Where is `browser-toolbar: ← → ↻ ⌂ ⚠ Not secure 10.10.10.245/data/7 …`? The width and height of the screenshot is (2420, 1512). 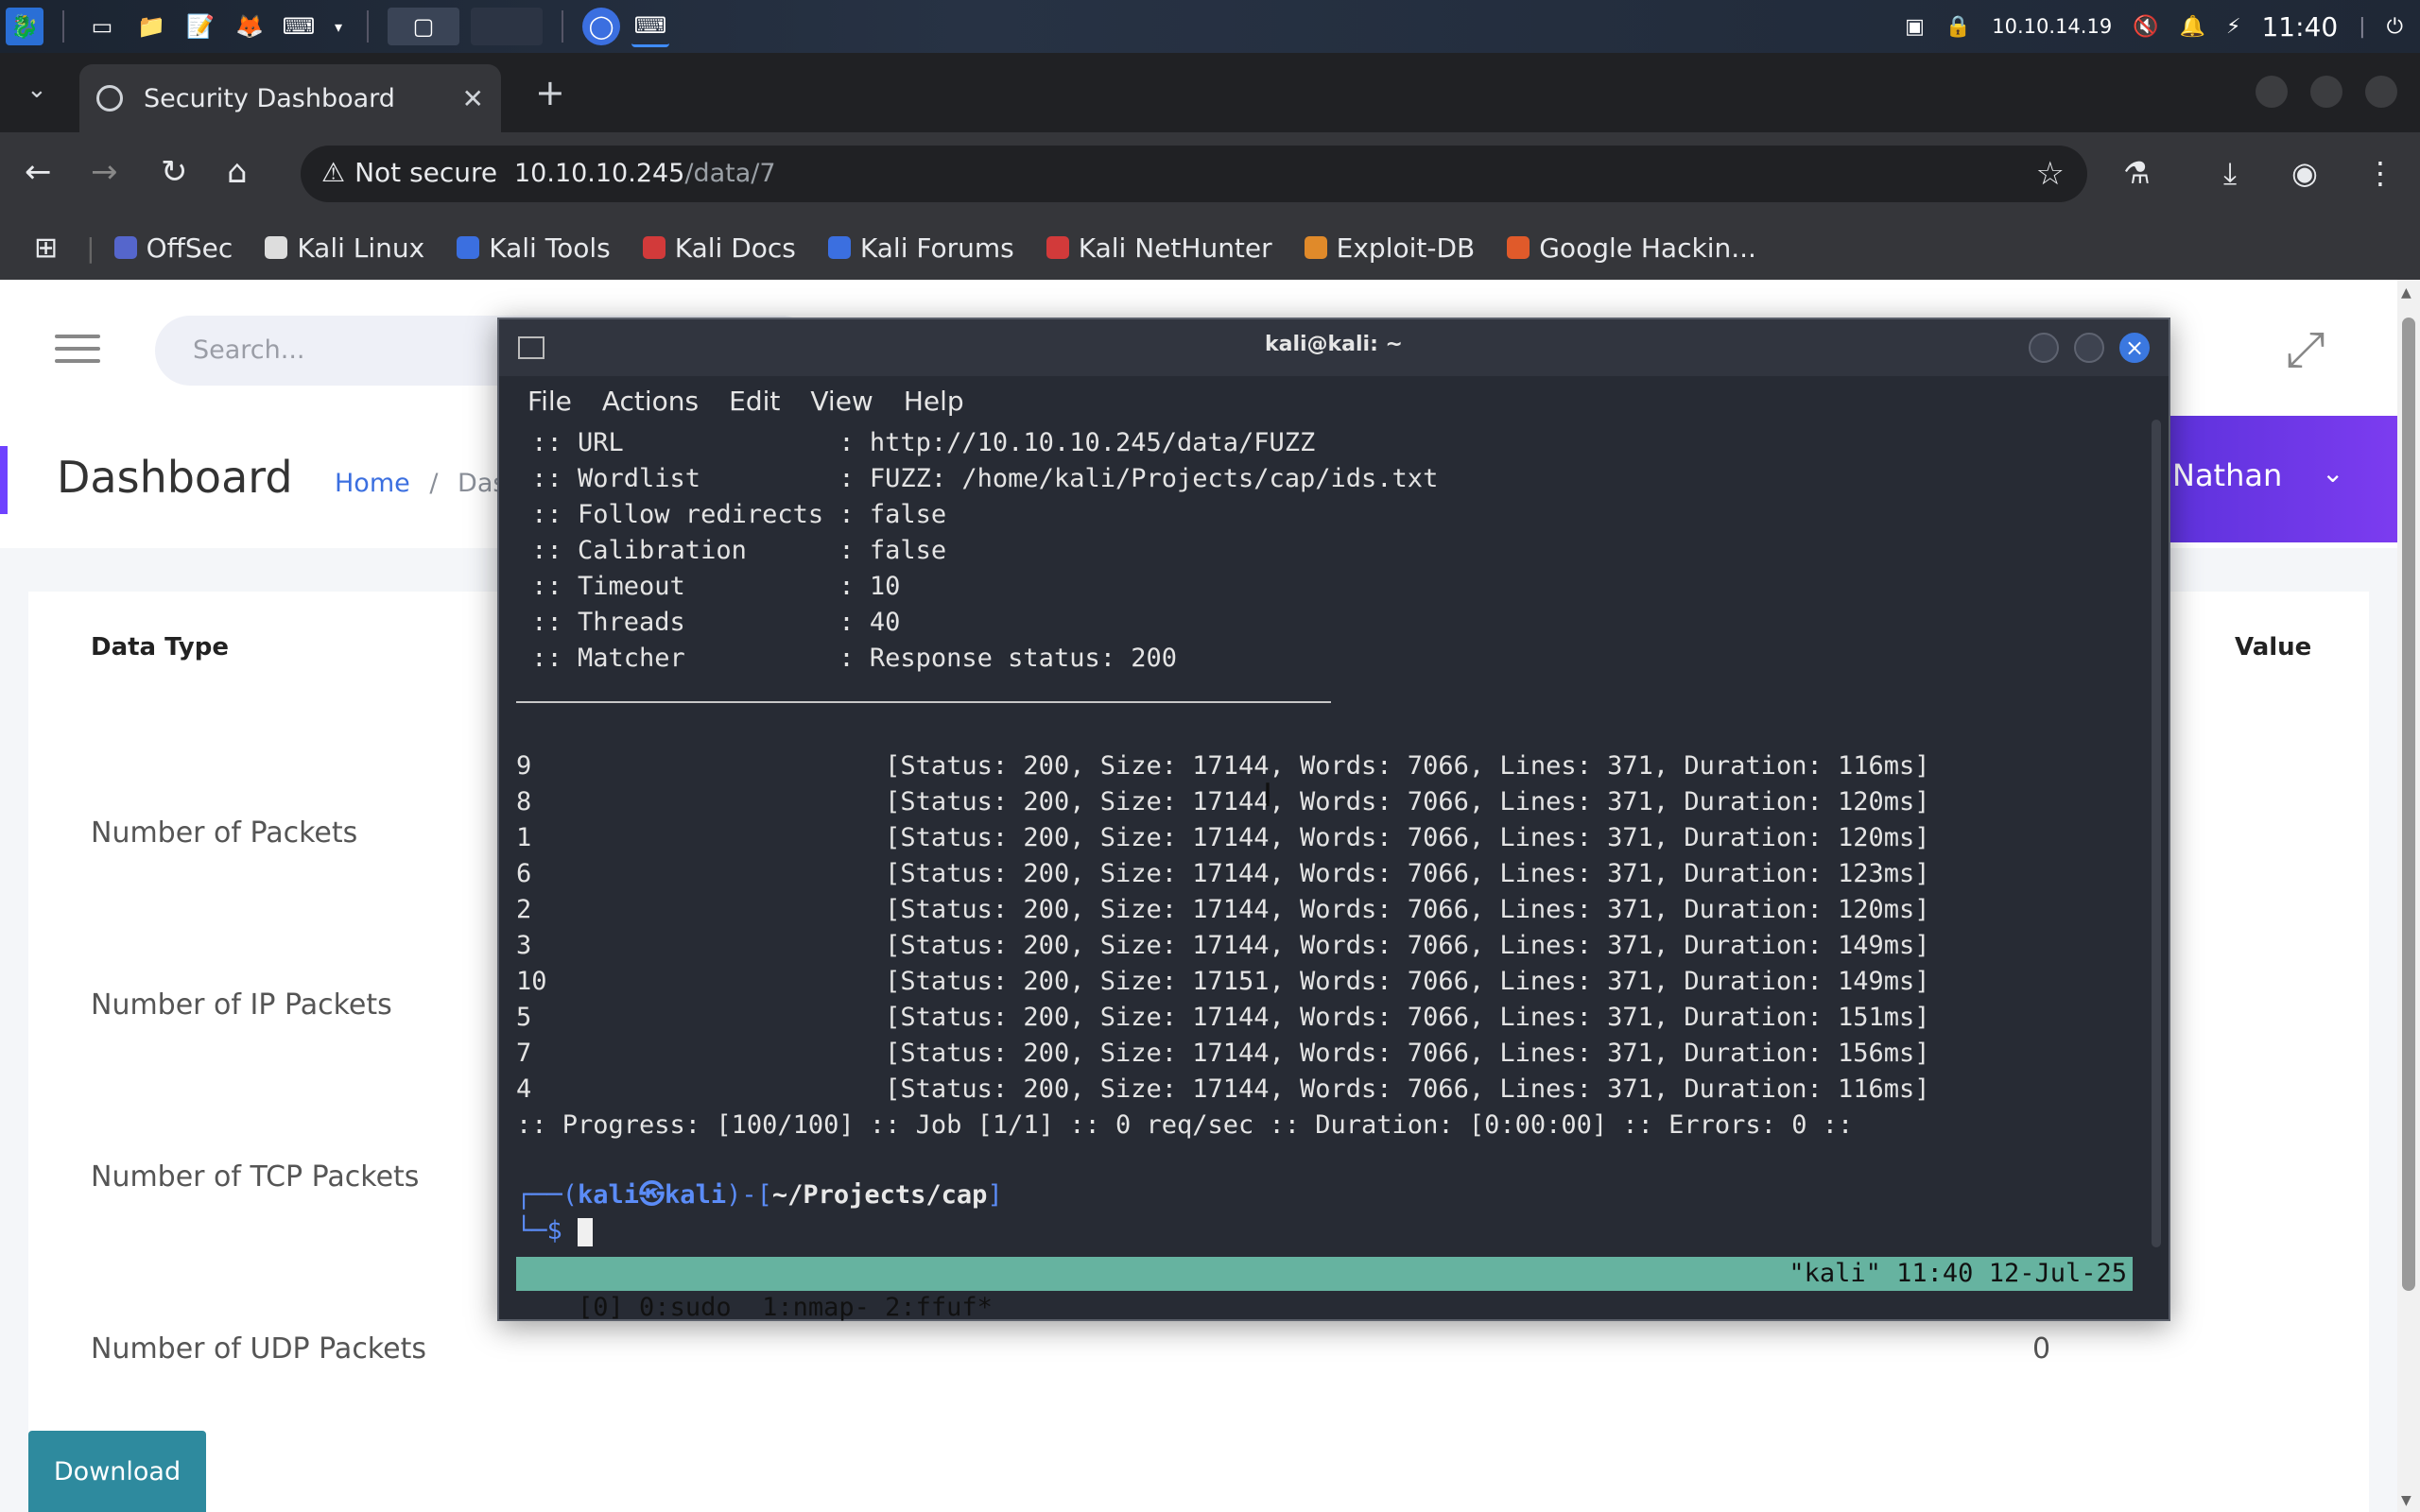
browser-toolbar: ← → ↻ ⌂ ⚠ Not secure 10.10.10.245/data/7 … is located at coordinates (1210, 173).